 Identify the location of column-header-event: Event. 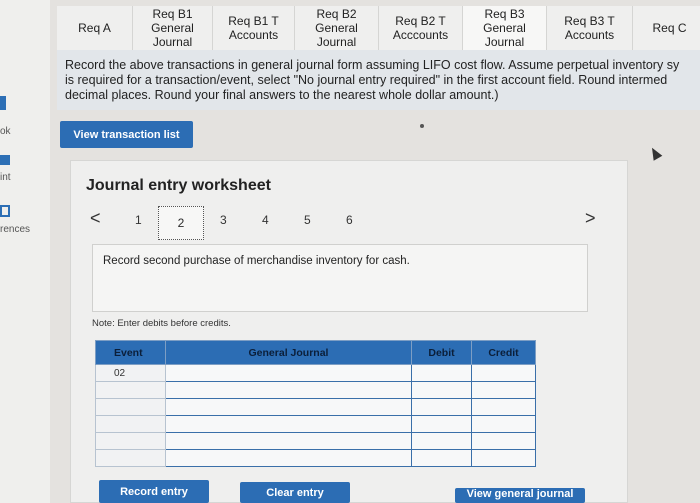
(130, 352).